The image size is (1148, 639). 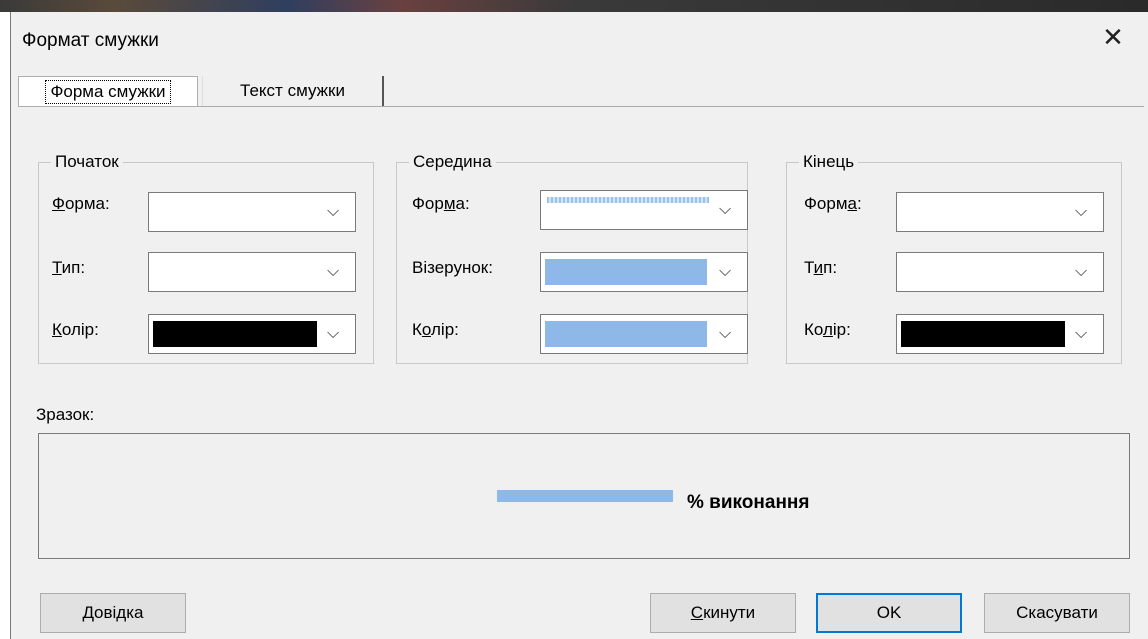 What do you see at coordinates (75, 329) in the screenshot?
I see `start-color-label: Колір:` at bounding box center [75, 329].